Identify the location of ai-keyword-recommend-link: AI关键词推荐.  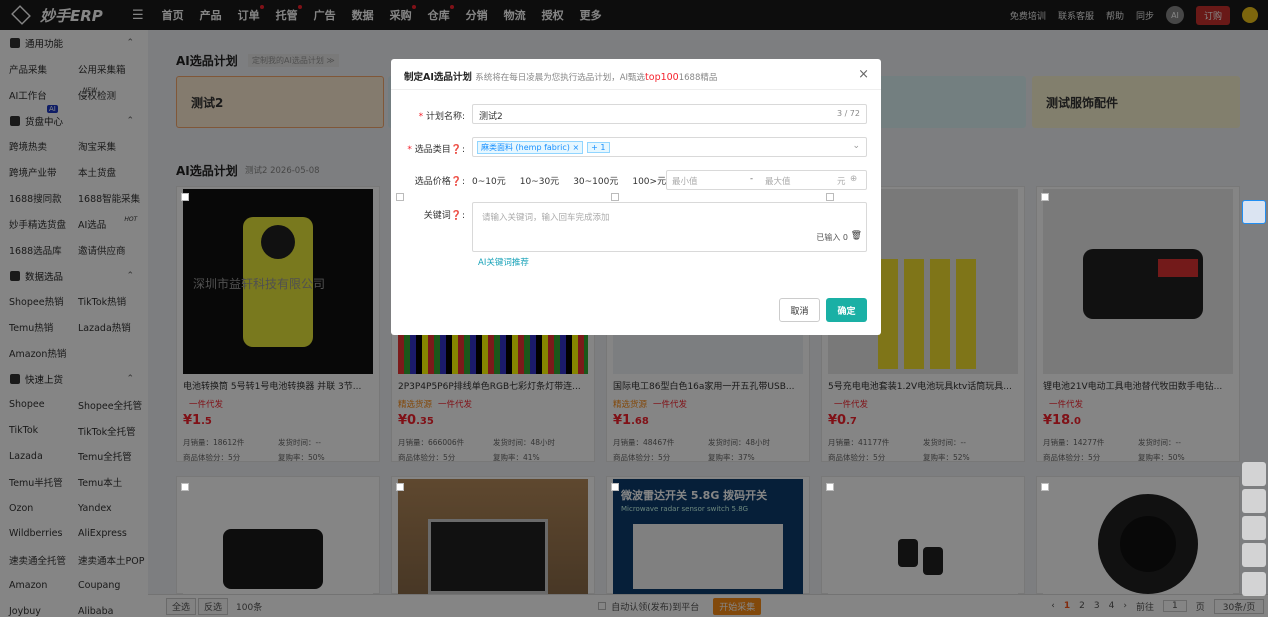
(503, 262).